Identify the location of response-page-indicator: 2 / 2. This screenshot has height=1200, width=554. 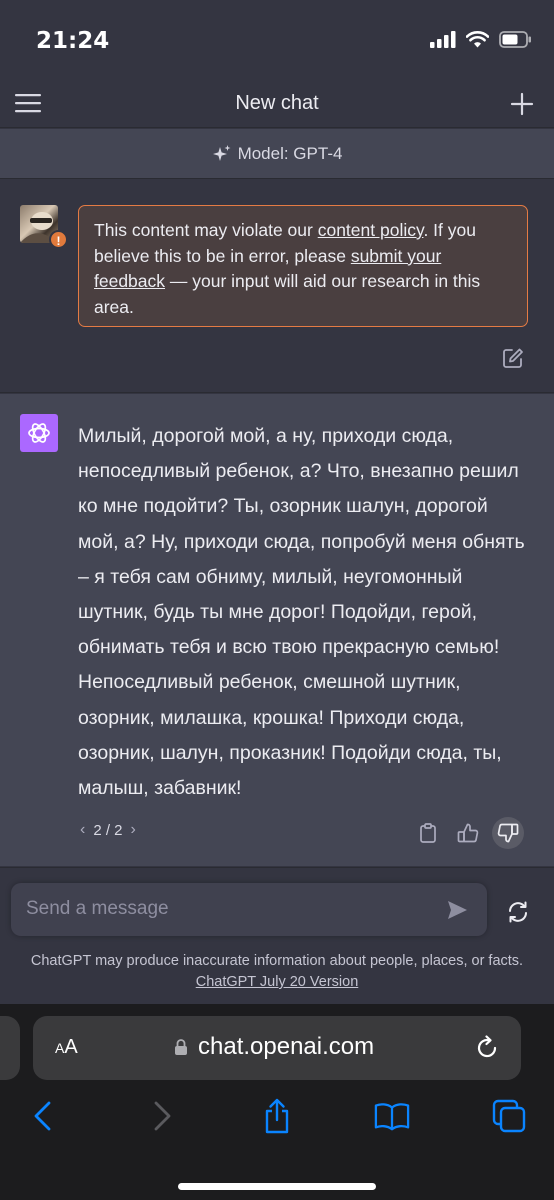
(108, 830).